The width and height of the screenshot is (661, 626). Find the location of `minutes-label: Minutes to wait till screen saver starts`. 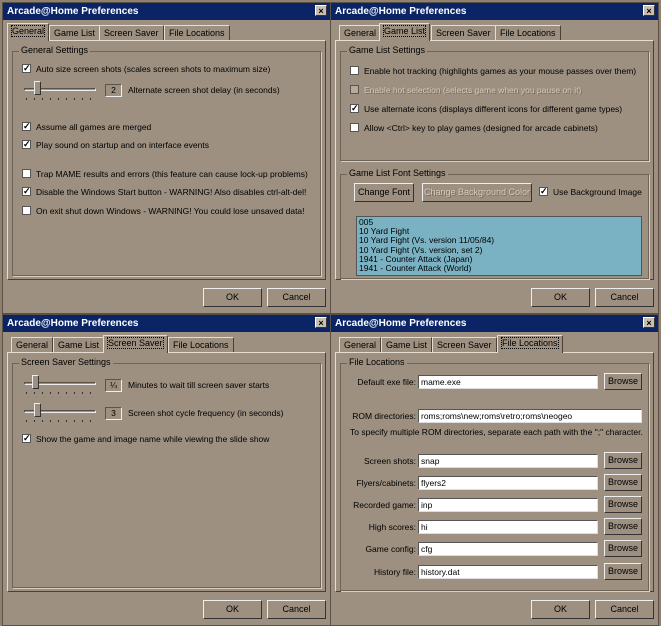

minutes-label: Minutes to wait till screen saver starts is located at coordinates (199, 385).